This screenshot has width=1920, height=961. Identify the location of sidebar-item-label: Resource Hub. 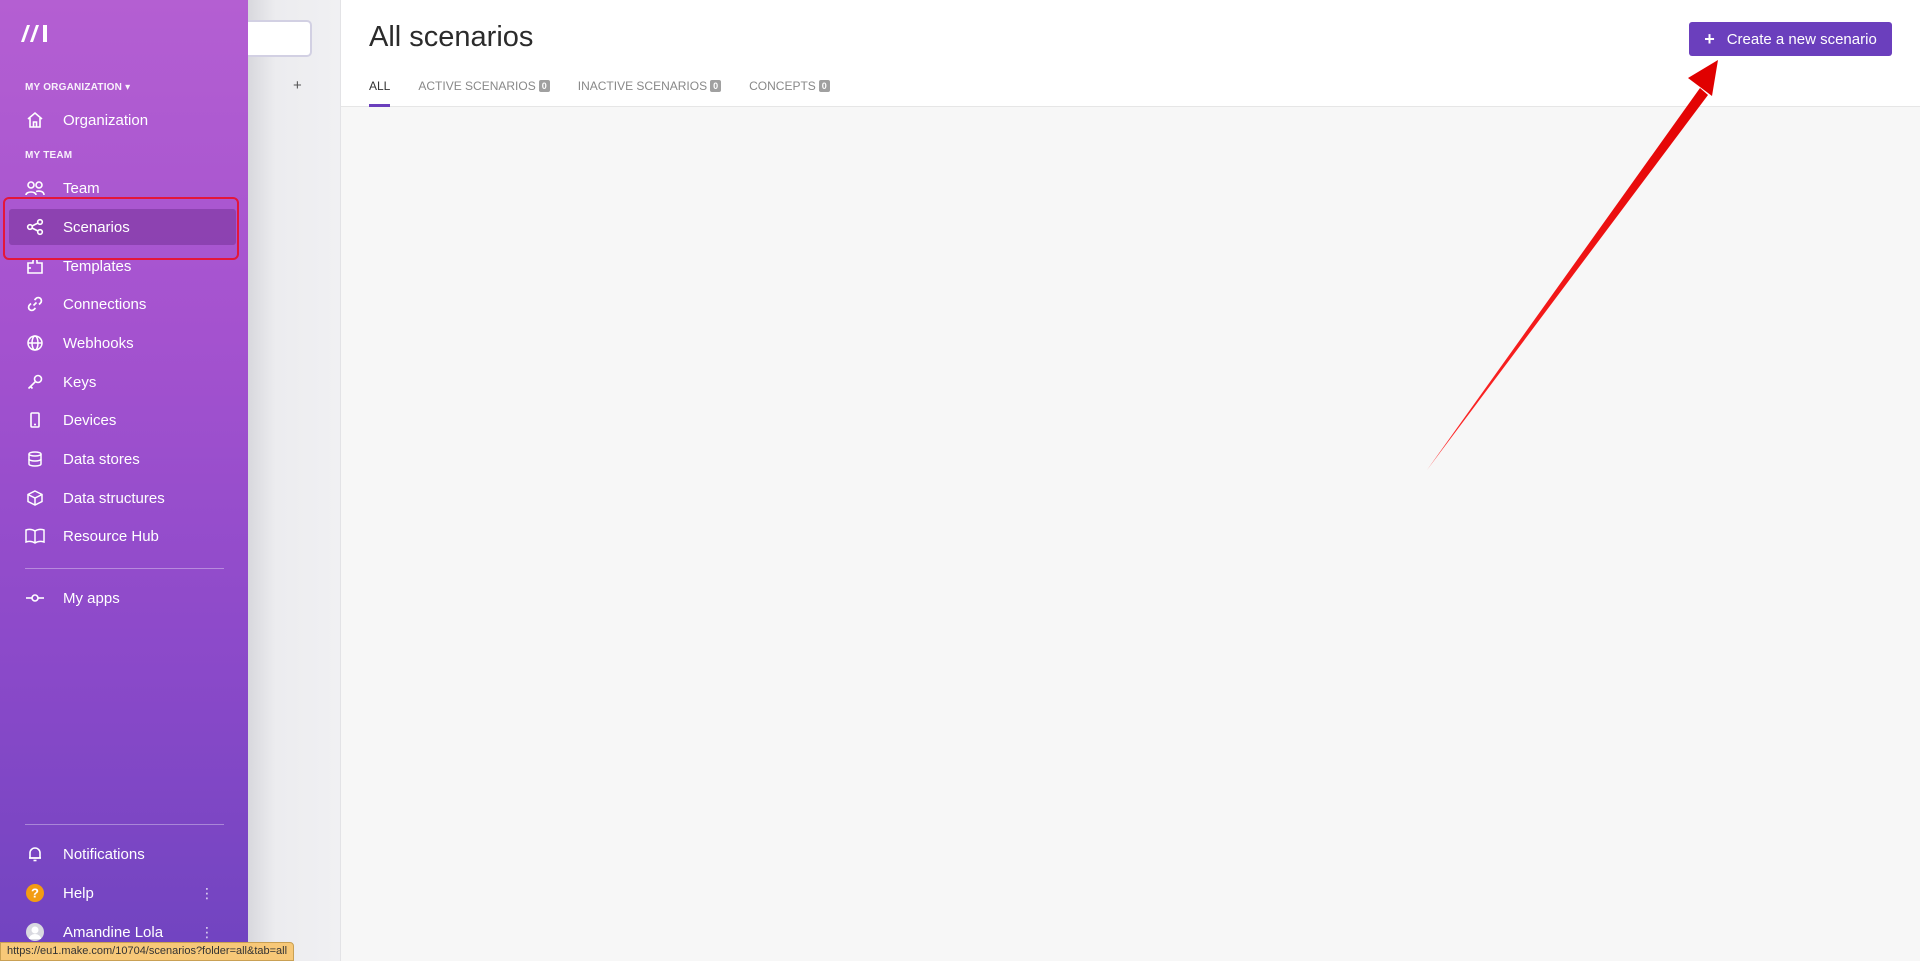
(111, 536).